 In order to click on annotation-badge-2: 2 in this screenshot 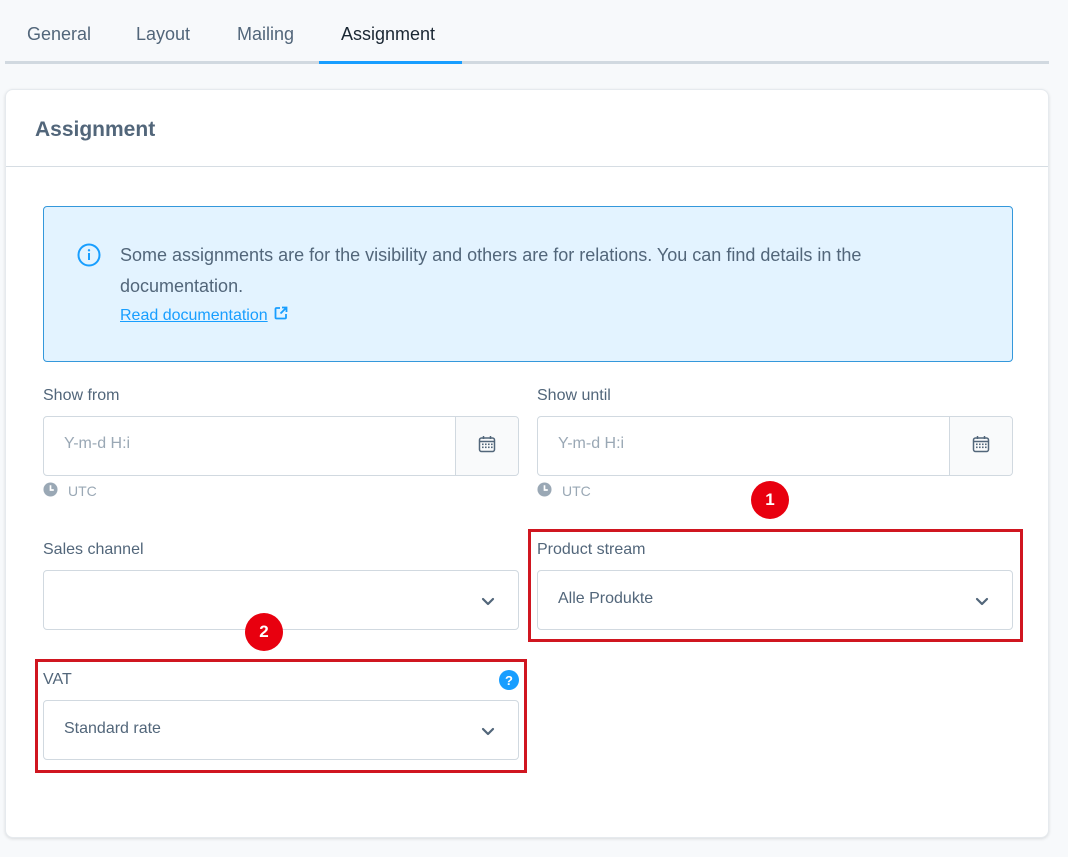, I will do `click(264, 632)`.